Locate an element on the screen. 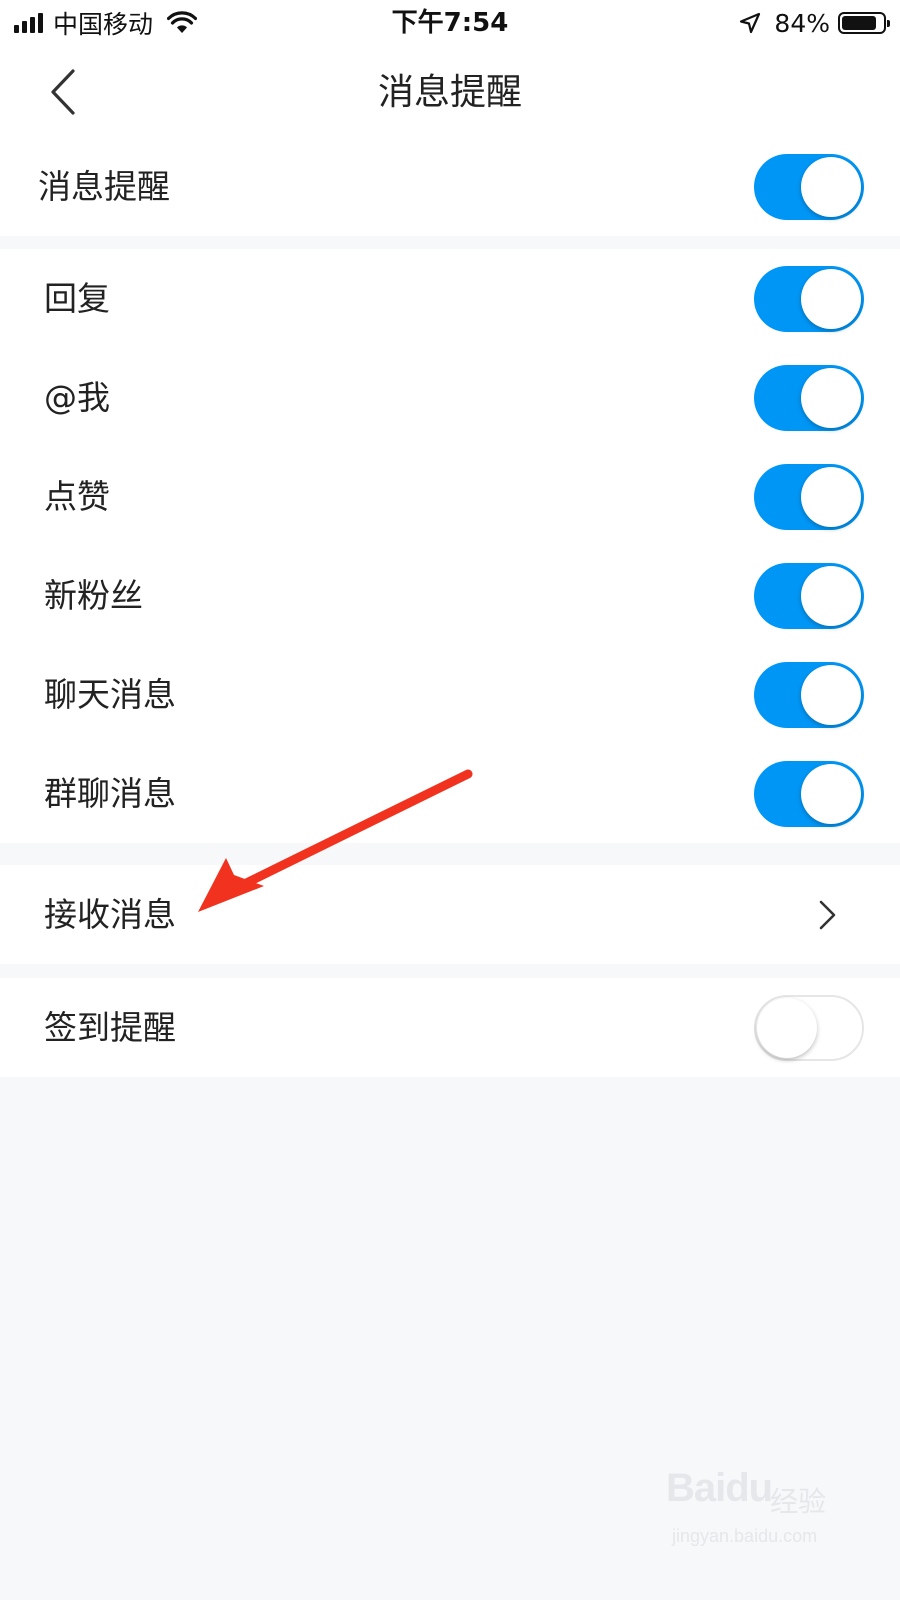 This screenshot has height=1600, width=900. setting-label: @我 is located at coordinates (77, 397).